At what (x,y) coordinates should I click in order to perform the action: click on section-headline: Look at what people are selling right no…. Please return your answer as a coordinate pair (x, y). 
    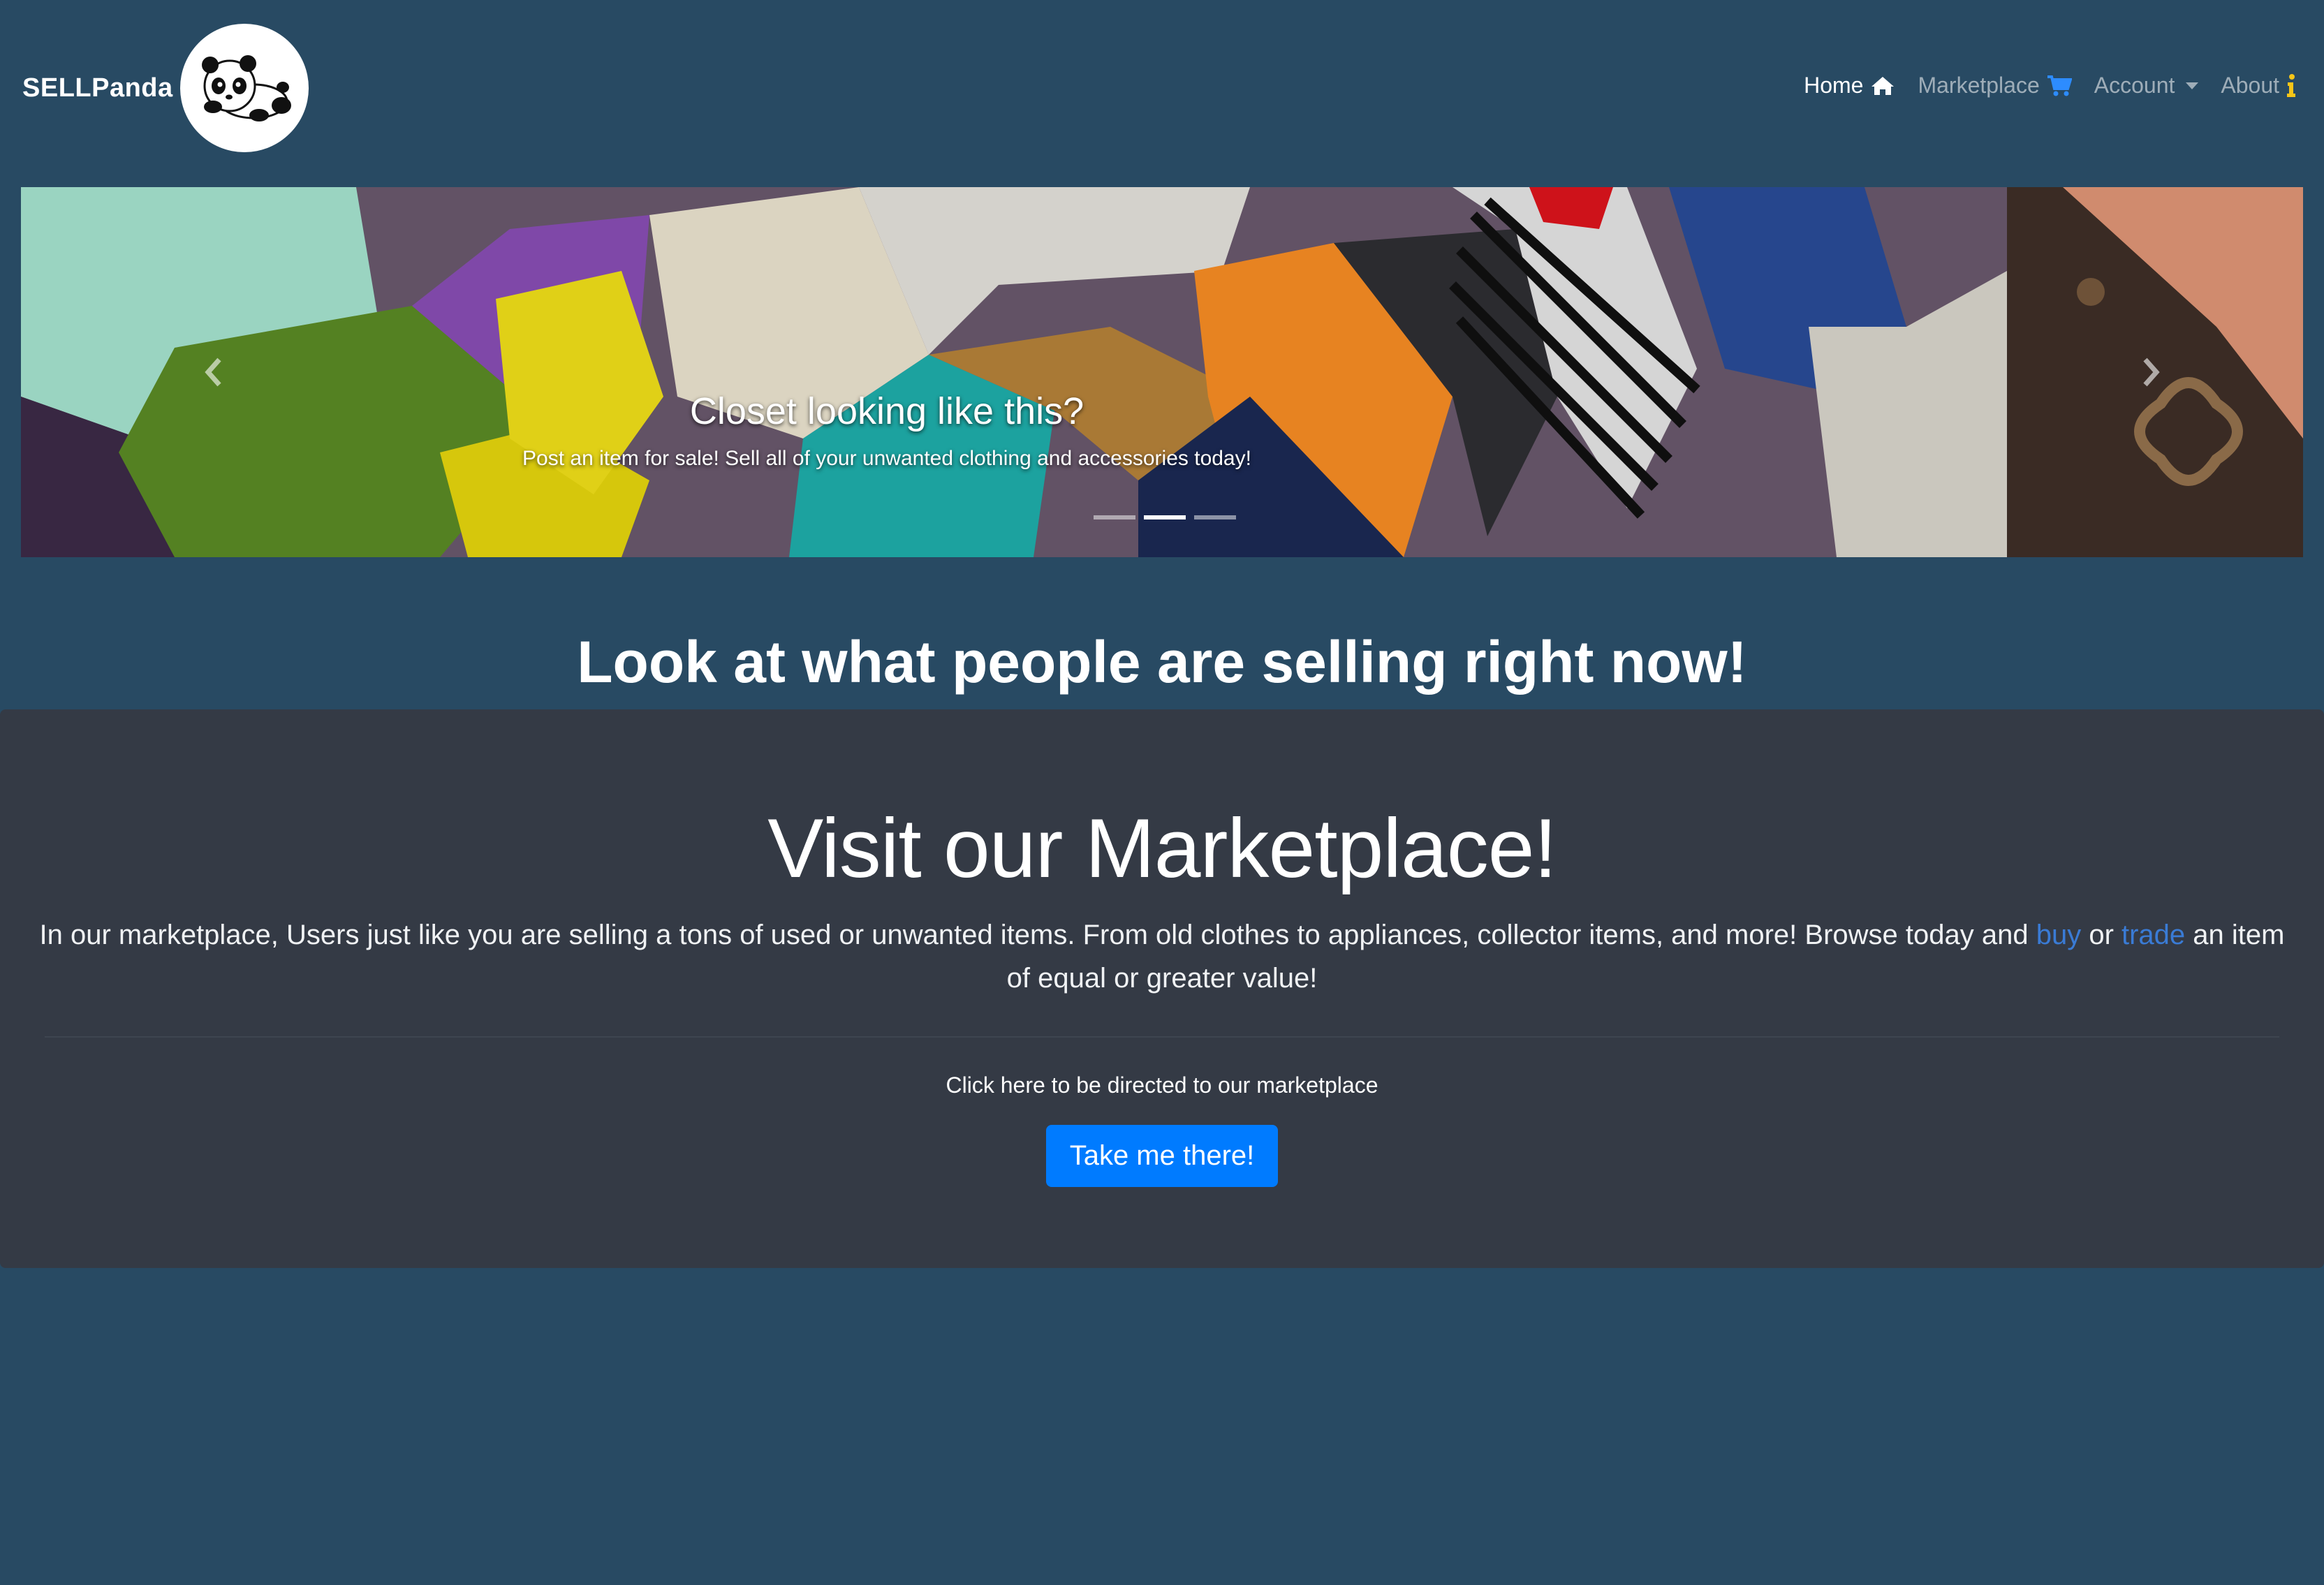
    Looking at the image, I should click on (1162, 662).